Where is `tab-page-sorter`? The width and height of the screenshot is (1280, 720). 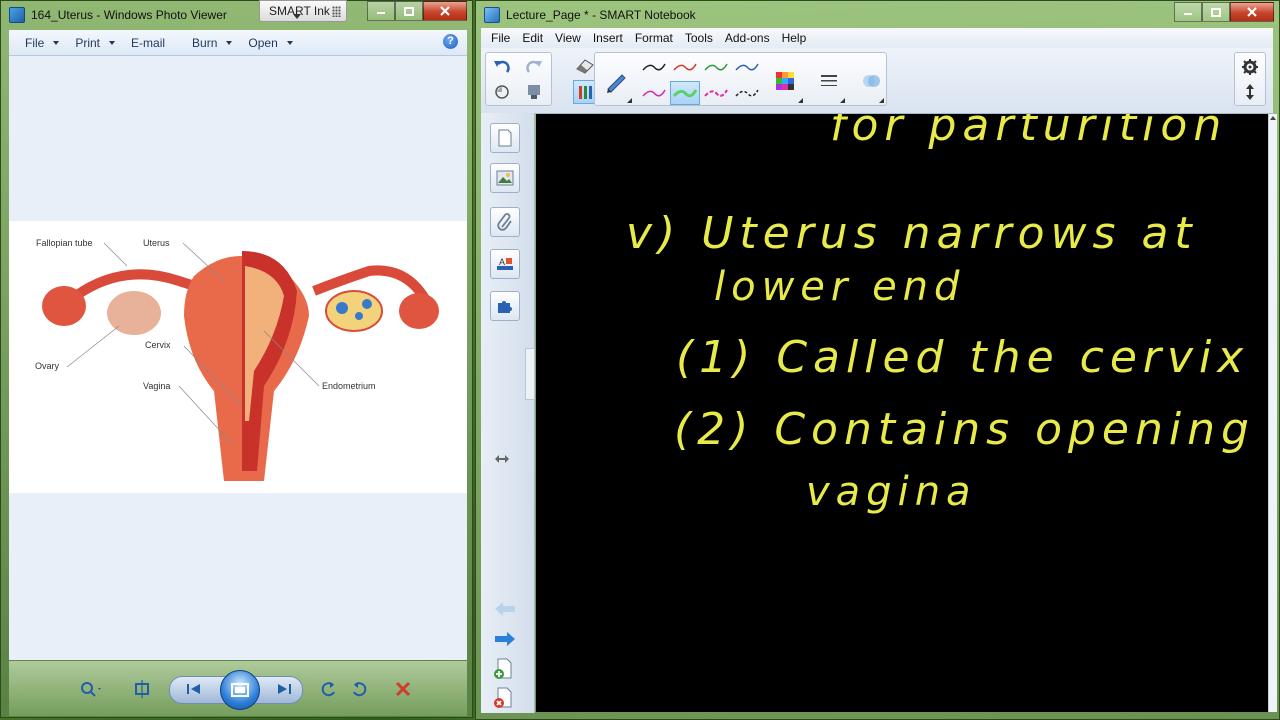
tab-page-sorter is located at coordinates (505, 138).